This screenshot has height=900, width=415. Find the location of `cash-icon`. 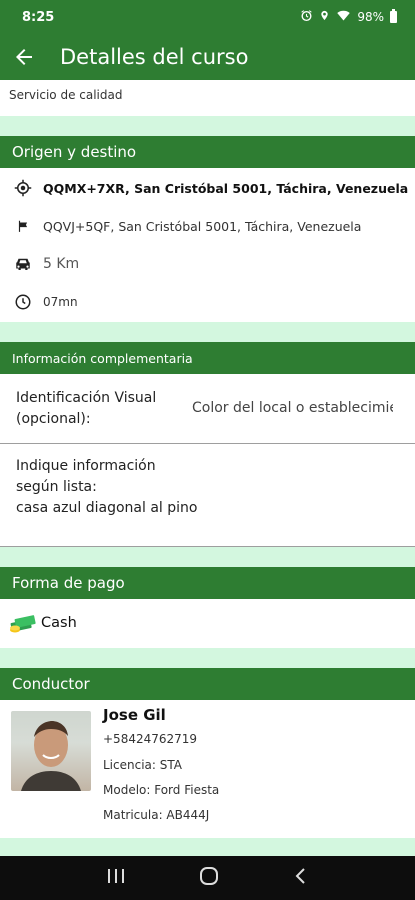

cash-icon is located at coordinates (23, 623).